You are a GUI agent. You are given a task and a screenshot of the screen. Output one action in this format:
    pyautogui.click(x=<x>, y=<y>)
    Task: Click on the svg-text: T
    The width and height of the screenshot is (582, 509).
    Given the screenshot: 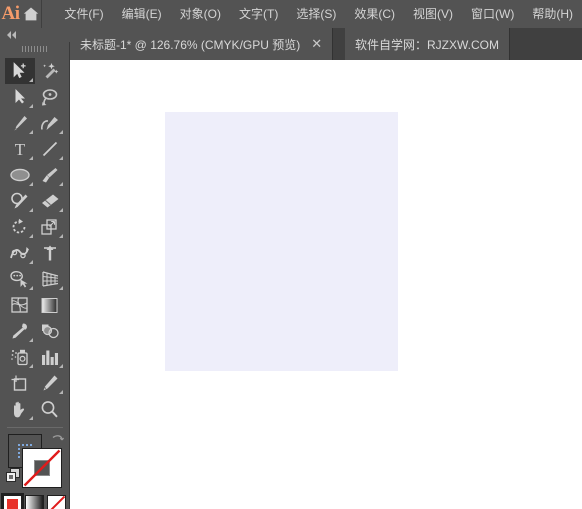 What is the action you would take?
    pyautogui.click(x=19, y=149)
    